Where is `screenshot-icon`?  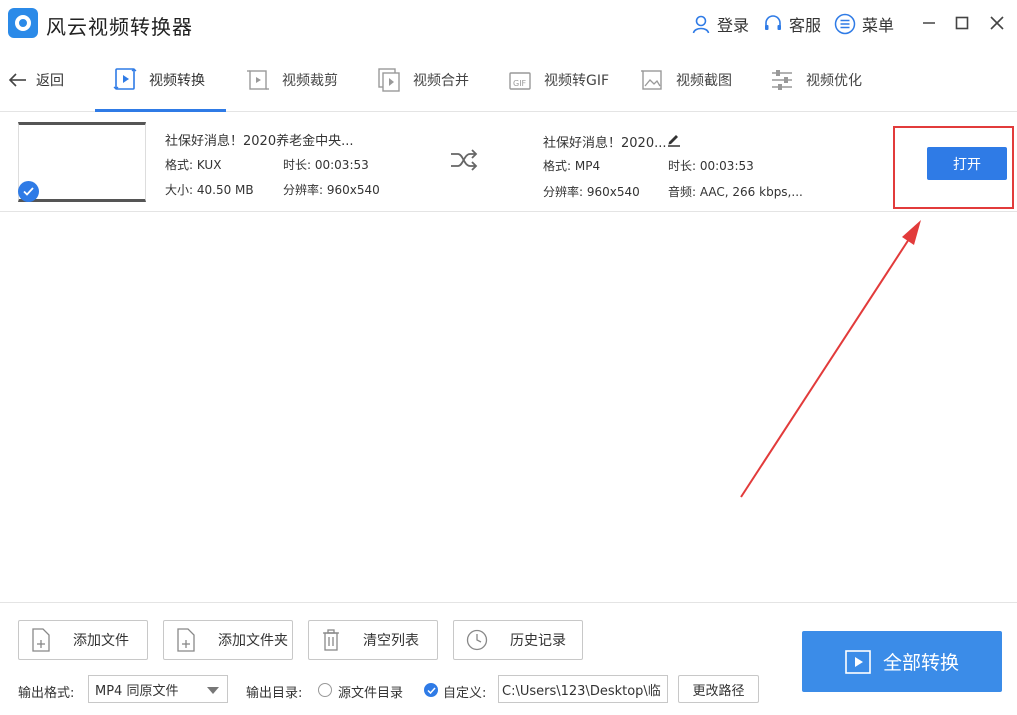
screenshot-icon is located at coordinates (651, 80).